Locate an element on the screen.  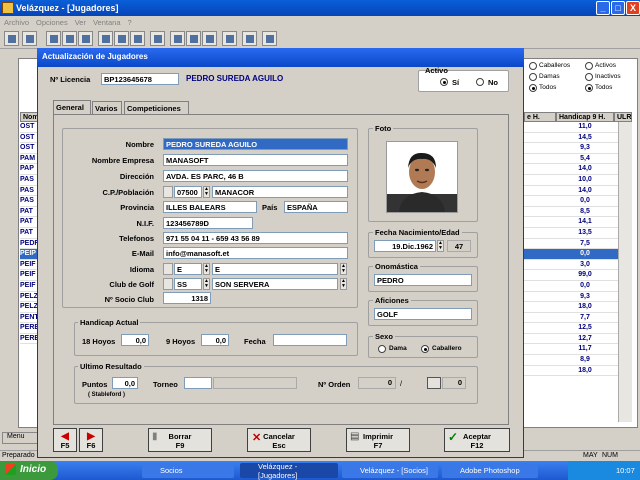
cp-lookup-icon is located at coordinates (168, 192).